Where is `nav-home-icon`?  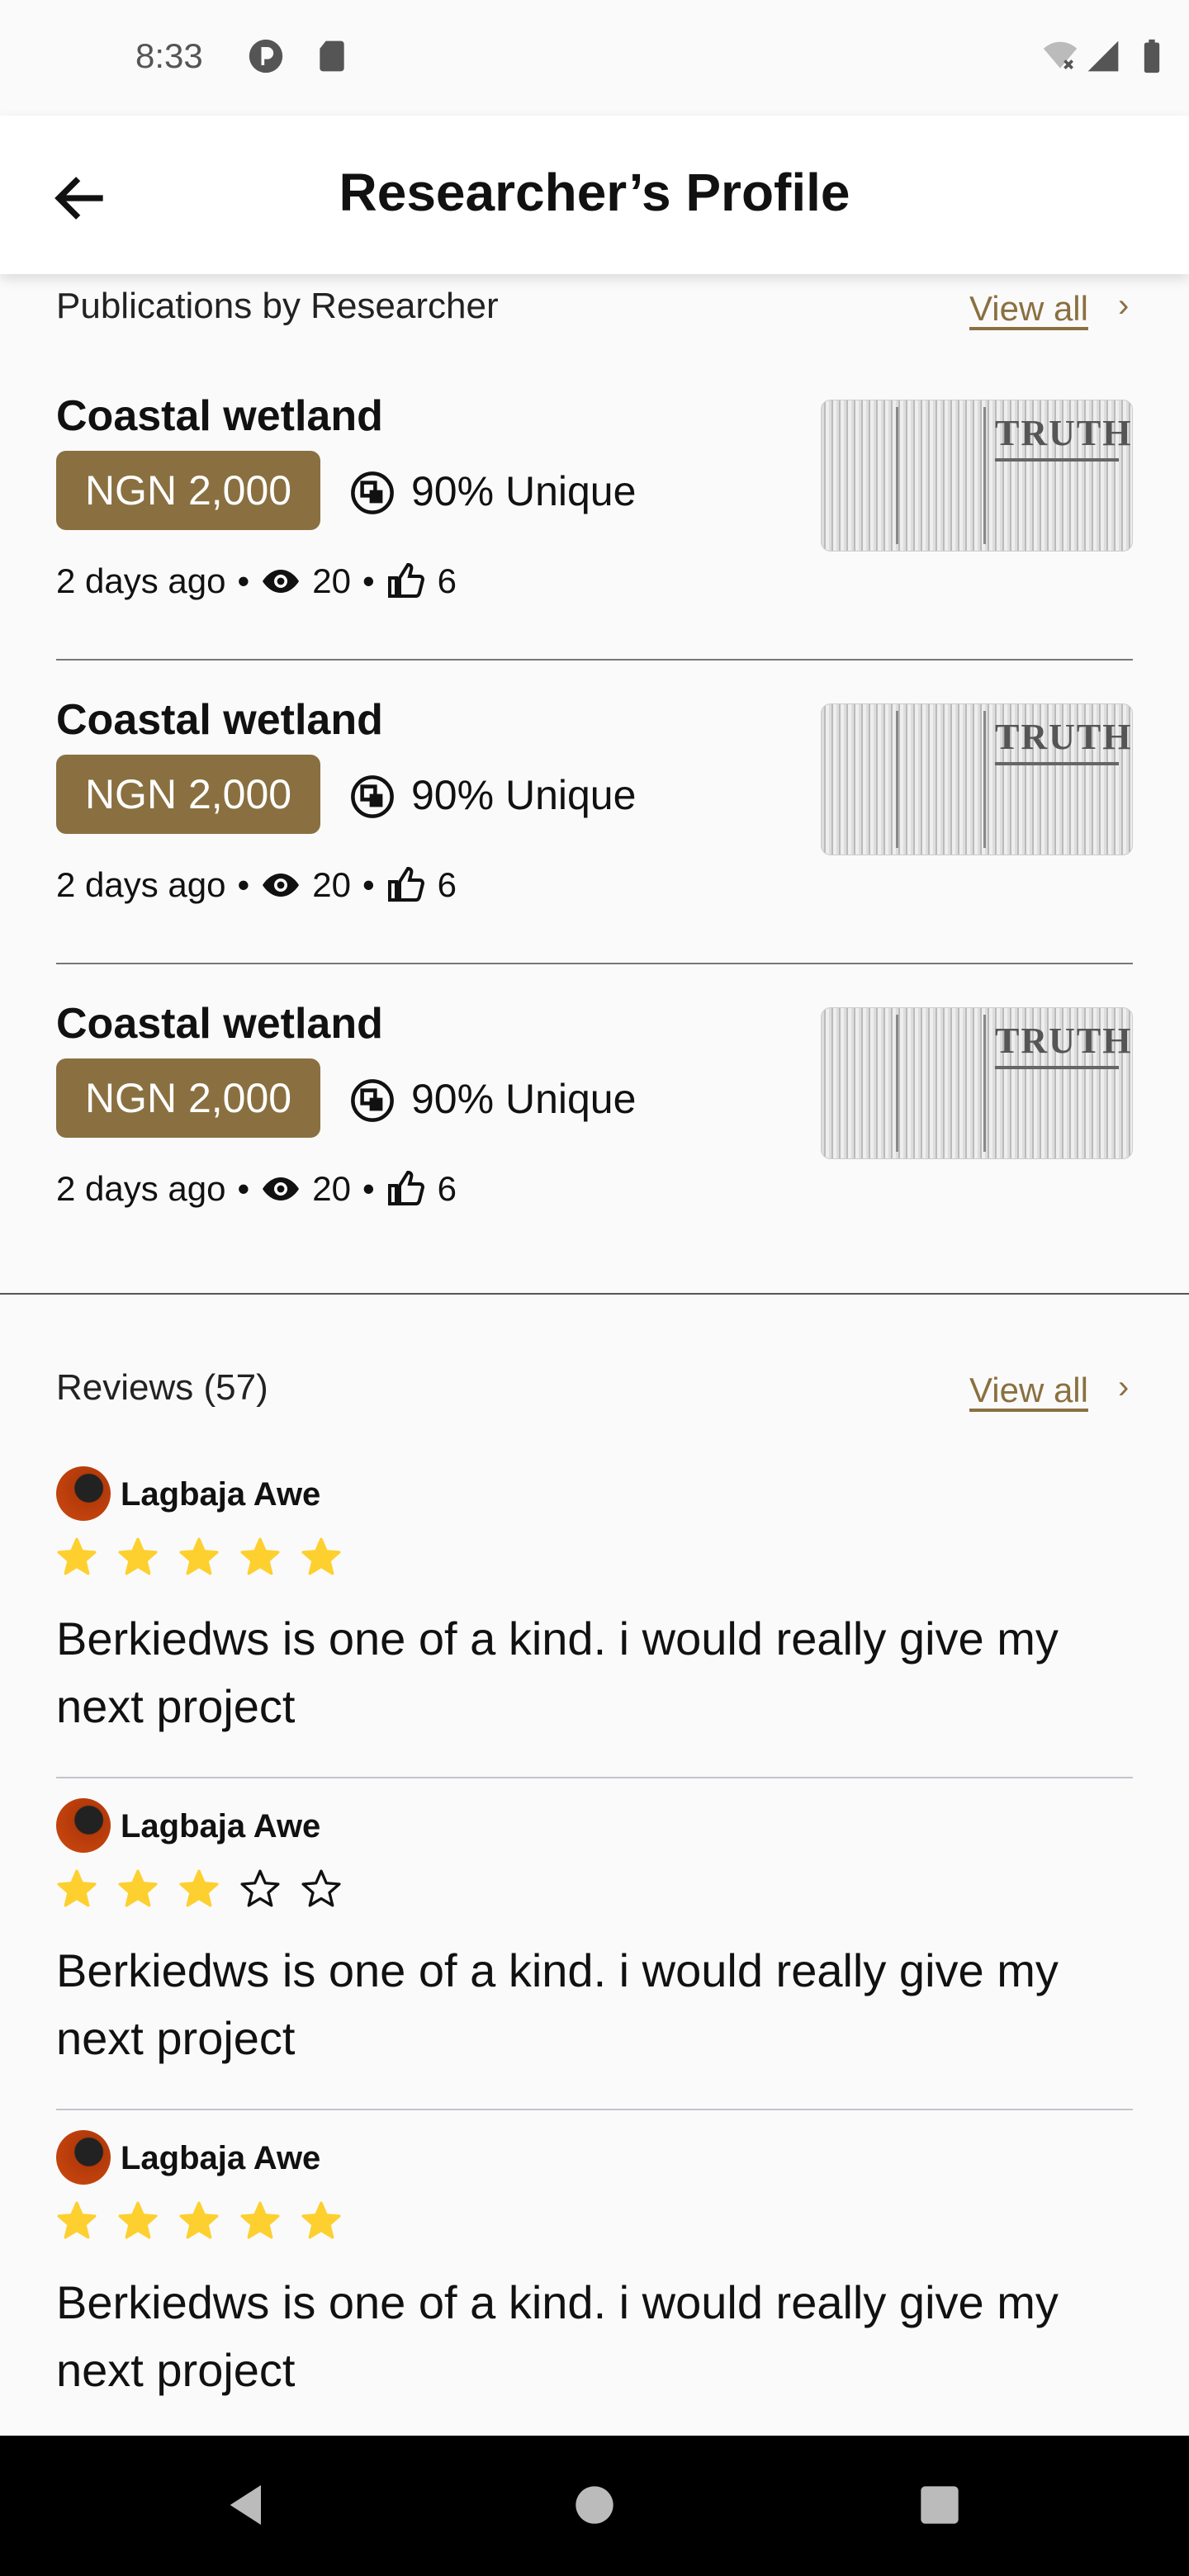
nav-home-icon is located at coordinates (594, 2505).